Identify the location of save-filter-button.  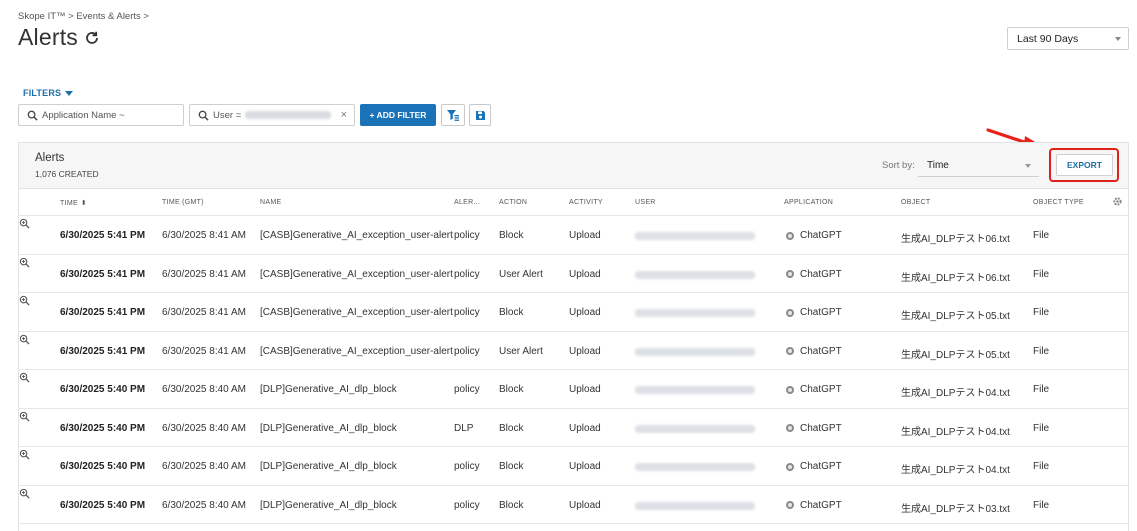
(480, 115).